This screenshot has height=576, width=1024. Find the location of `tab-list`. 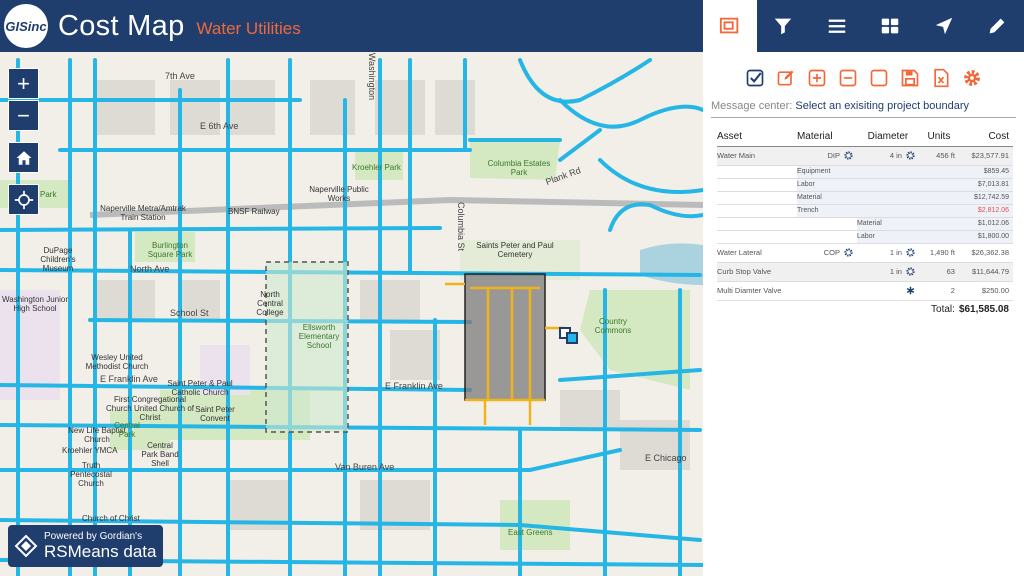

tab-list is located at coordinates (837, 26).